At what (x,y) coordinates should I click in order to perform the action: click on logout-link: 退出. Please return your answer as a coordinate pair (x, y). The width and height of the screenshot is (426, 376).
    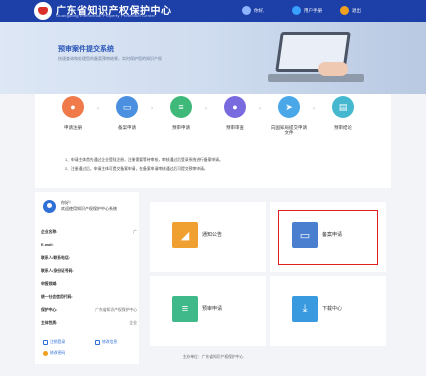
    Looking at the image, I should click on (350, 10).